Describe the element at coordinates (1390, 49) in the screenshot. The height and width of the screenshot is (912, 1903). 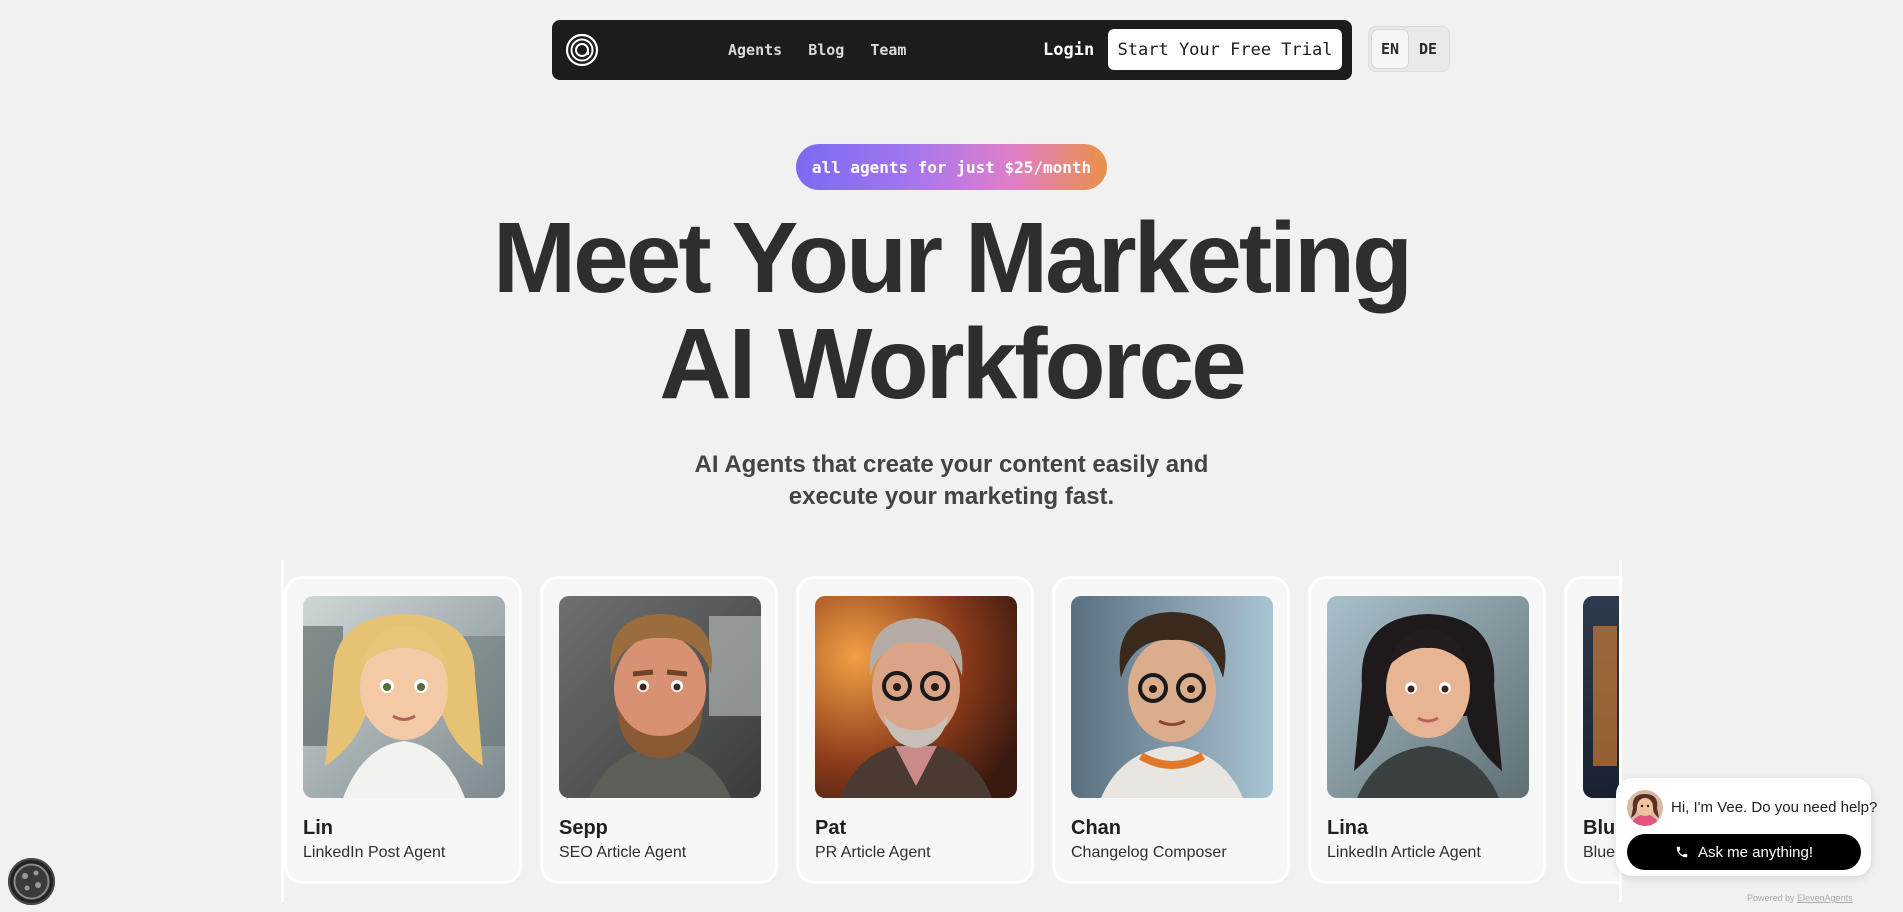
I see `lang-en-button: EN` at that location.